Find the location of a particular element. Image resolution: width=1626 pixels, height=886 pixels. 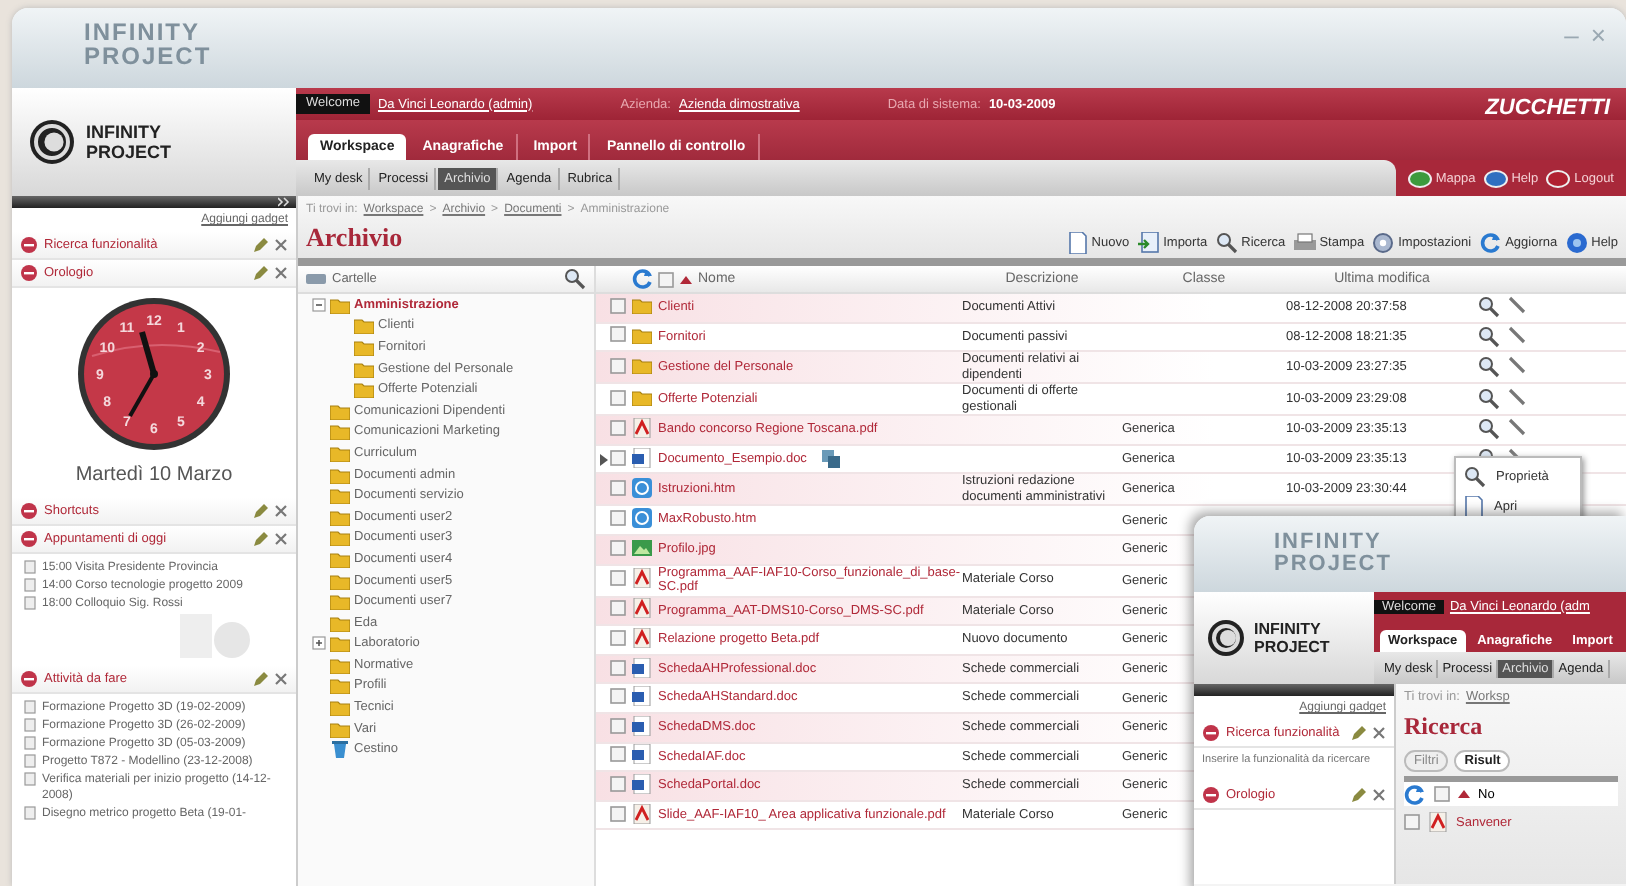

image-file-icon is located at coordinates (642, 547).